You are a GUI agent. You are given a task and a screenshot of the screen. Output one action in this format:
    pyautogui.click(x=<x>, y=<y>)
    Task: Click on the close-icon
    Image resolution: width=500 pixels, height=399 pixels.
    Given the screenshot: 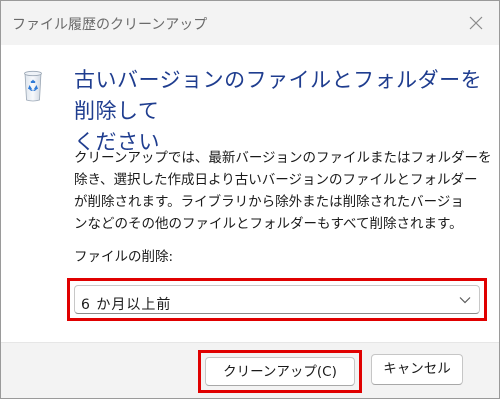 What is the action you would take?
    pyautogui.click(x=476, y=23)
    